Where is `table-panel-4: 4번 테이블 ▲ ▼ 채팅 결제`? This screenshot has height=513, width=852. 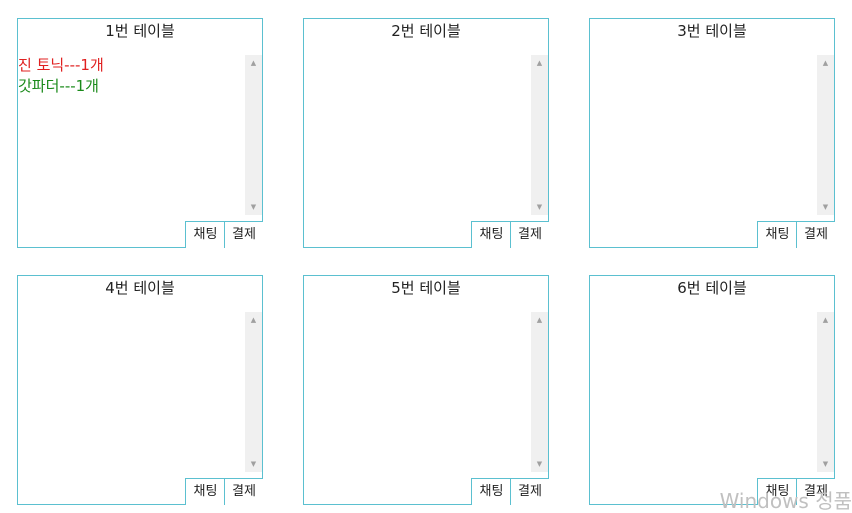 table-panel-4: 4번 테이블 ▲ ▼ 채팅 결제 is located at coordinates (140, 390).